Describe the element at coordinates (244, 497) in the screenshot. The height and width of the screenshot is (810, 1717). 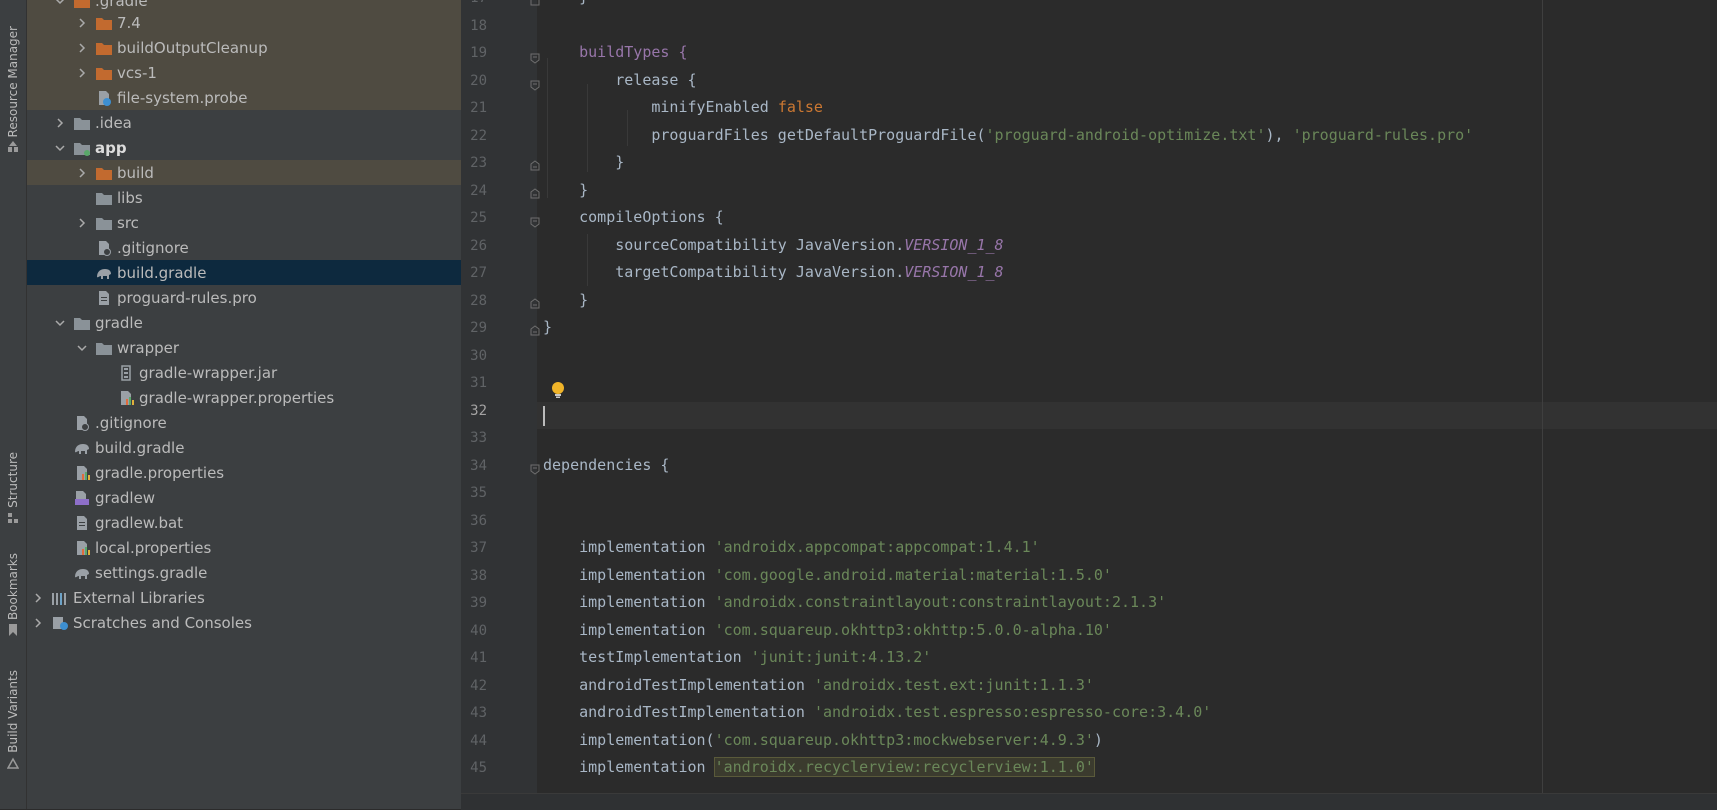
I see `tree-item-gradlew: gradlew` at that location.